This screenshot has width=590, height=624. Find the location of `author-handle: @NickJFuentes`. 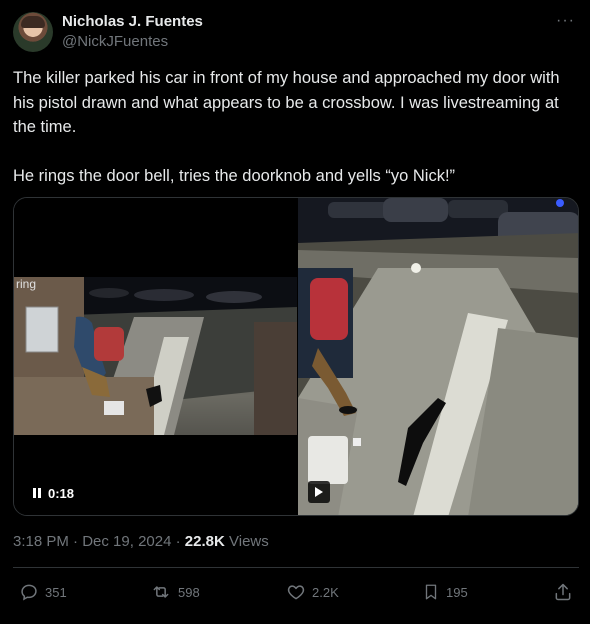

author-handle: @NickJFuentes is located at coordinates (115, 41).